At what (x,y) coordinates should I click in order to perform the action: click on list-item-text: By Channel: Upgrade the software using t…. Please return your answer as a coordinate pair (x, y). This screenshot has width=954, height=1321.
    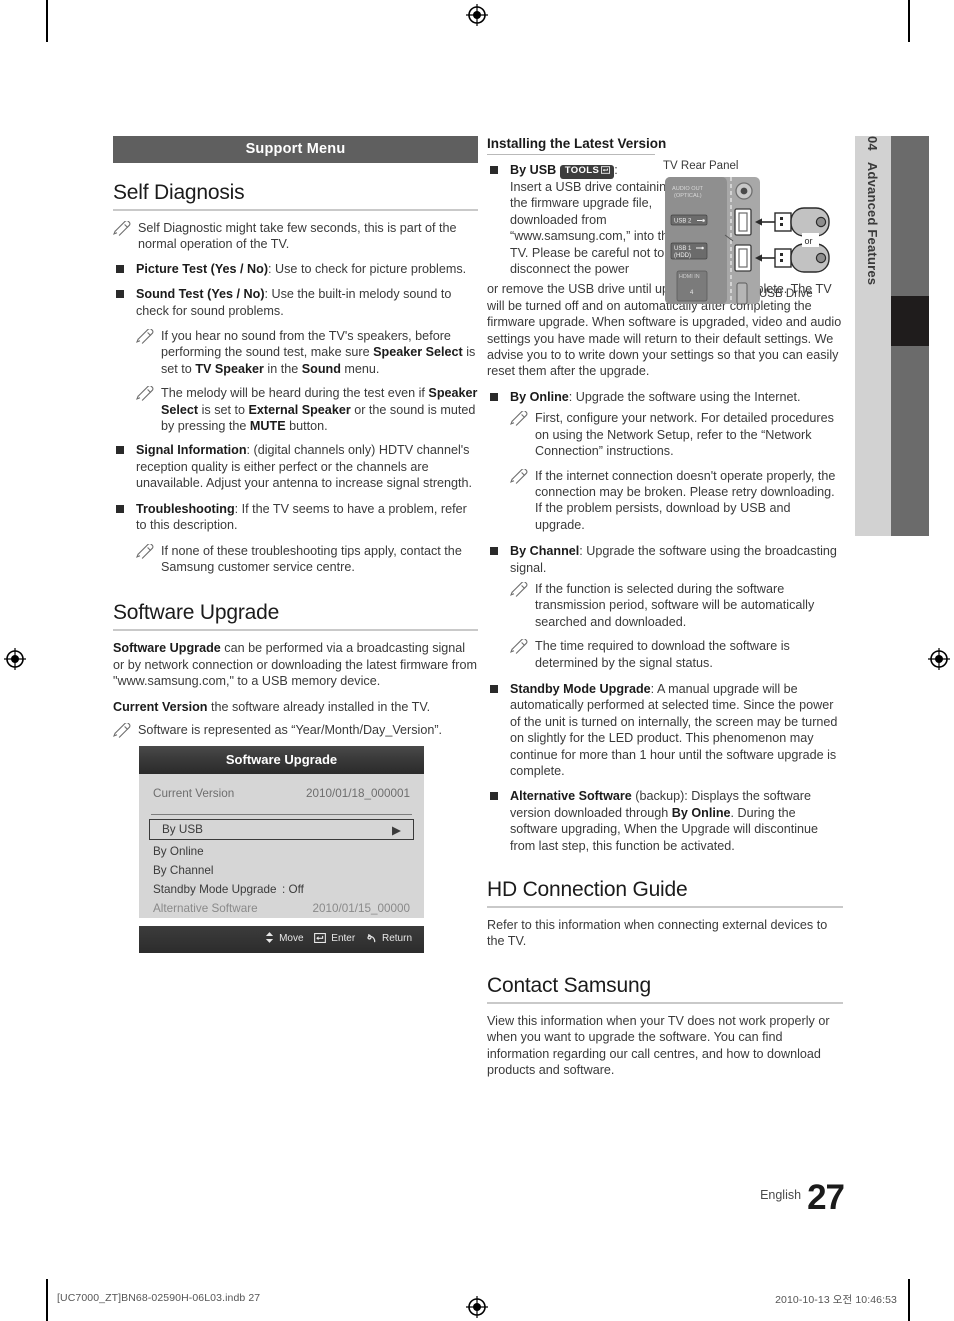
    Looking at the image, I should click on (676, 559).